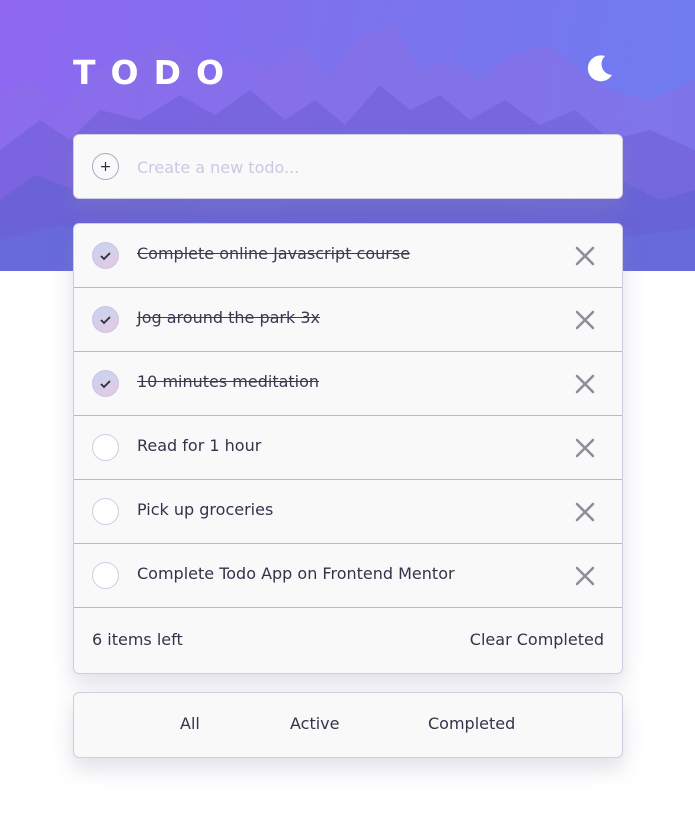  What do you see at coordinates (296, 573) in the screenshot?
I see `todo-text: Complete Todo App on Frontend Mentor` at bounding box center [296, 573].